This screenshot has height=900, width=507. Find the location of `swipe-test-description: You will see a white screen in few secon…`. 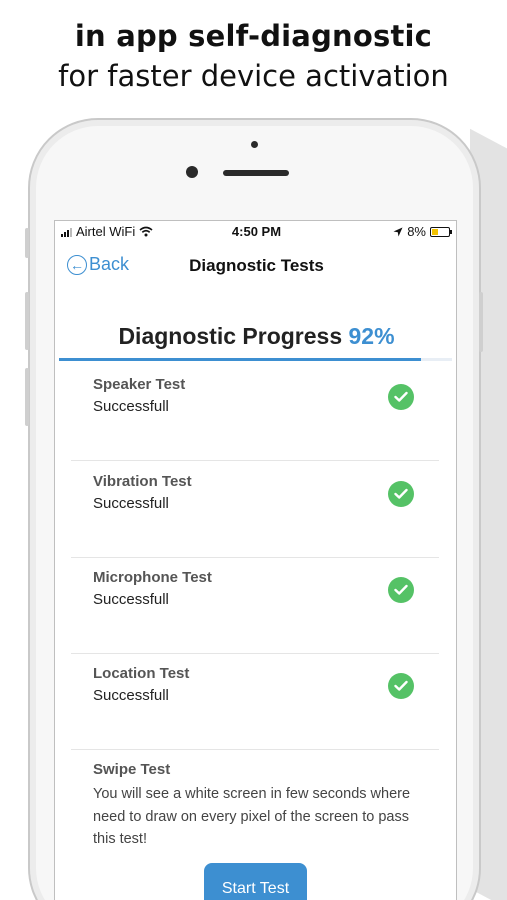

swipe-test-description: You will see a white screen in few secon… is located at coordinates (252, 816).